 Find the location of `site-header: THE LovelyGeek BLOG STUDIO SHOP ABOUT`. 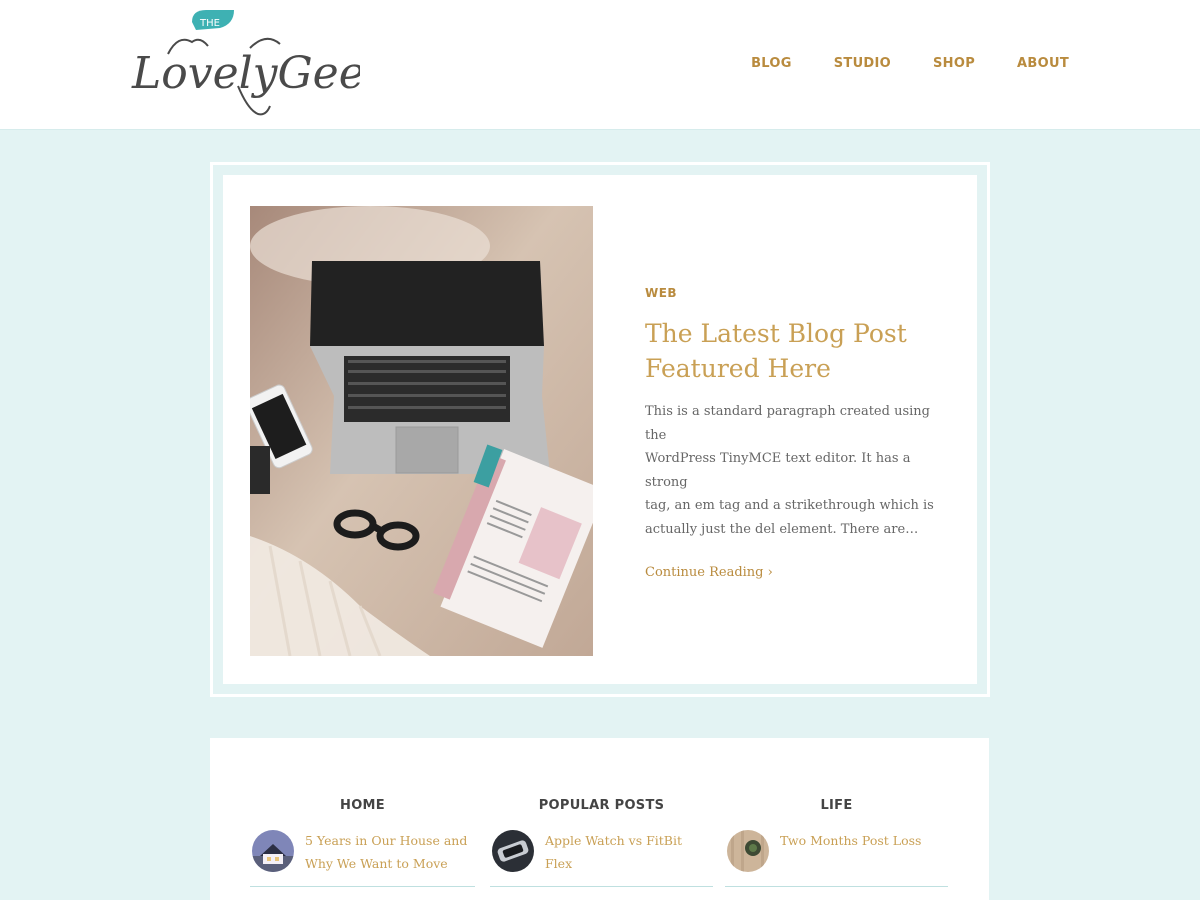

site-header: THE LovelyGeek BLOG STUDIO SHOP ABOUT is located at coordinates (600, 65).